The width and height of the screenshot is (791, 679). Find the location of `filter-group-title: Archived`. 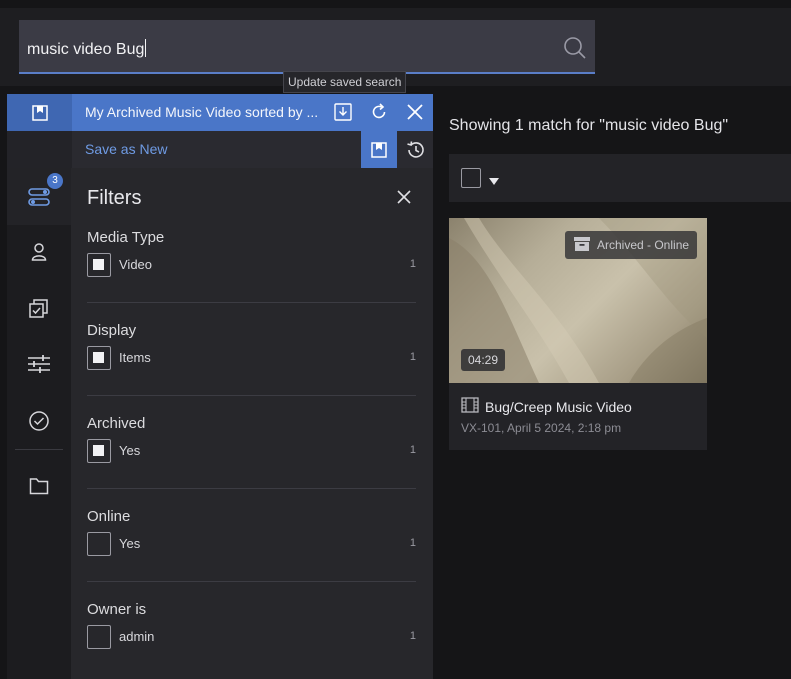

filter-group-title: Archived is located at coordinates (116, 423).